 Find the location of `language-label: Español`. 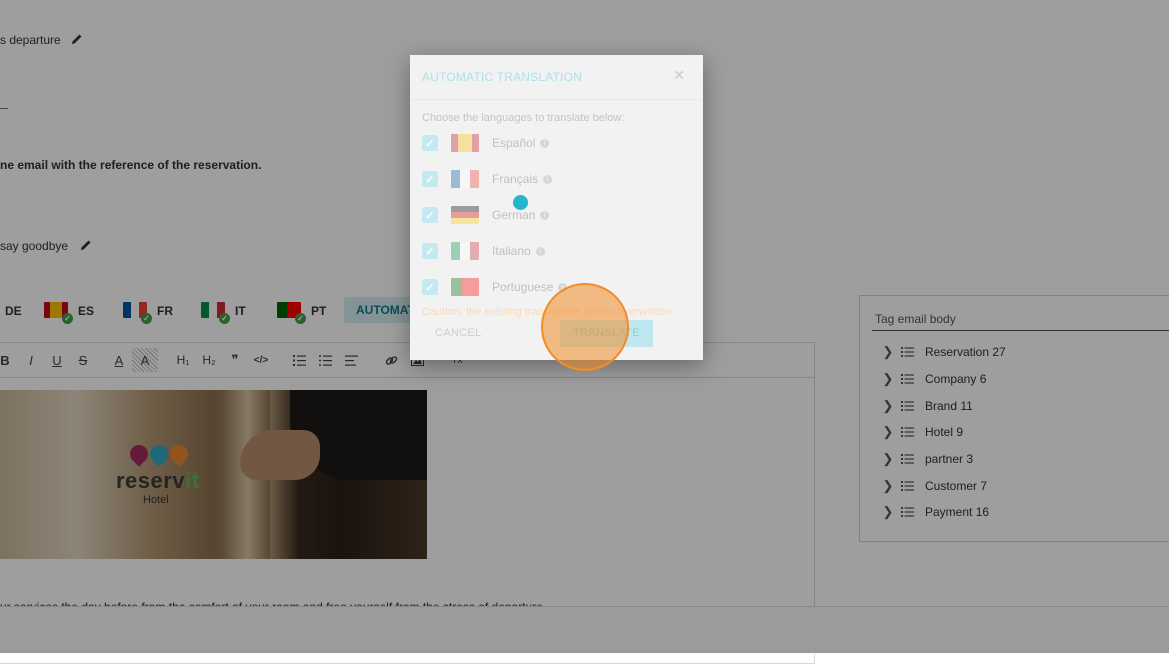

language-label: Español is located at coordinates (514, 143).